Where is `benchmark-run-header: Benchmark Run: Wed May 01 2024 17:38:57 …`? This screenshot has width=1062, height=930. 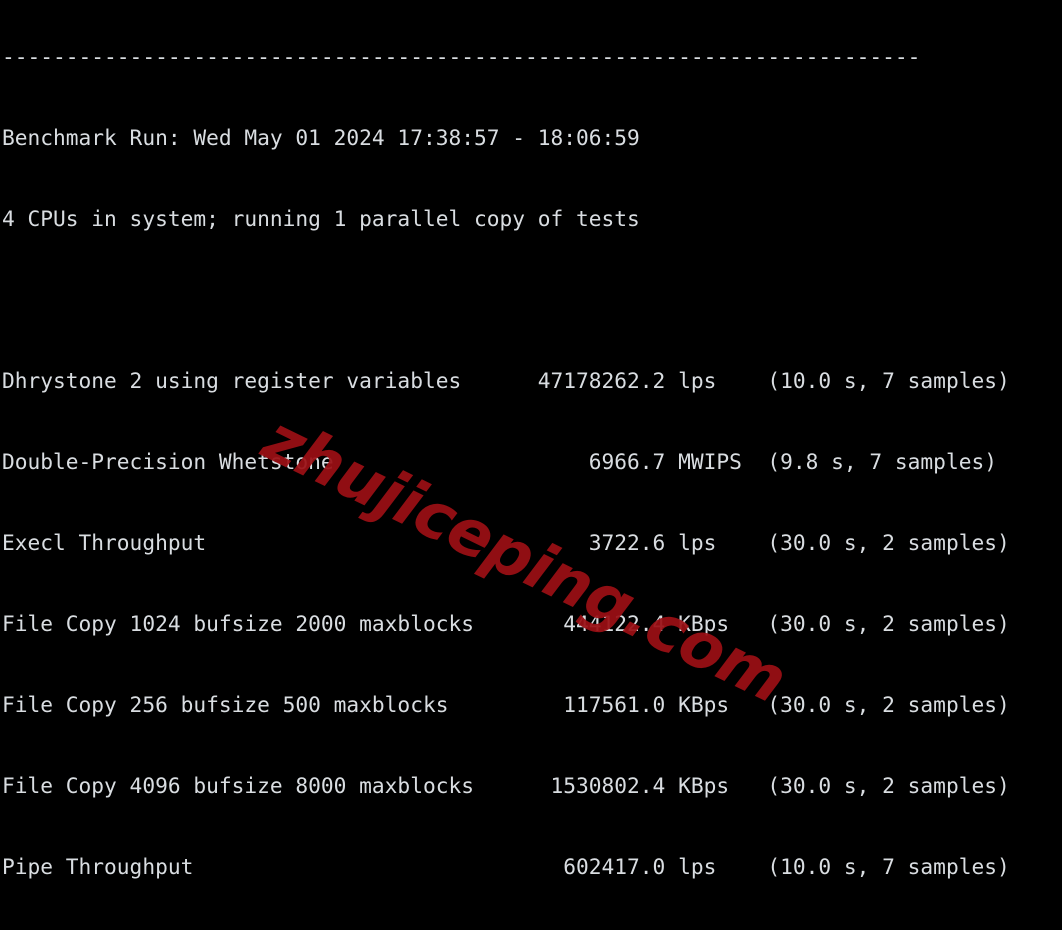 benchmark-run-header: Benchmark Run: Wed May 01 2024 17:38:57 … is located at coordinates (321, 137).